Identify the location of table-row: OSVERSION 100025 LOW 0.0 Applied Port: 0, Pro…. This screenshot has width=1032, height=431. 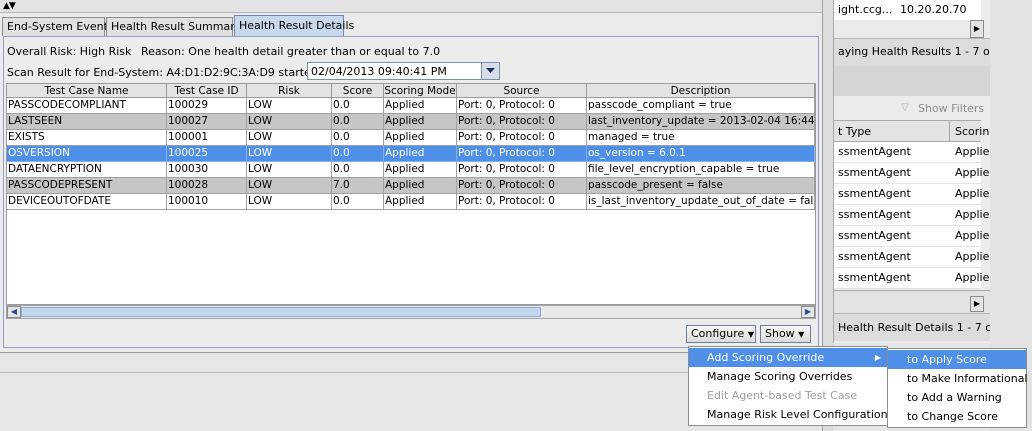
(411, 154).